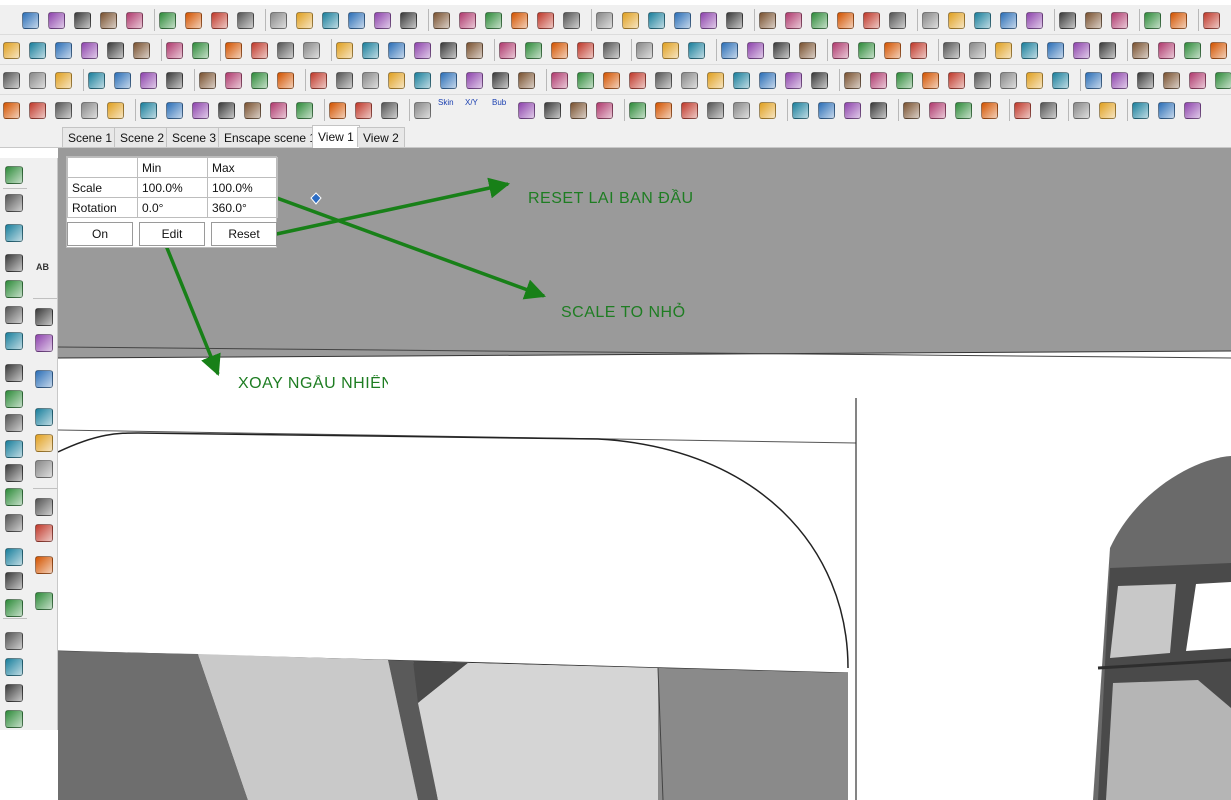  What do you see at coordinates (172, 187) in the screenshot?
I see `scale-min-field: 100.0%` at bounding box center [172, 187].